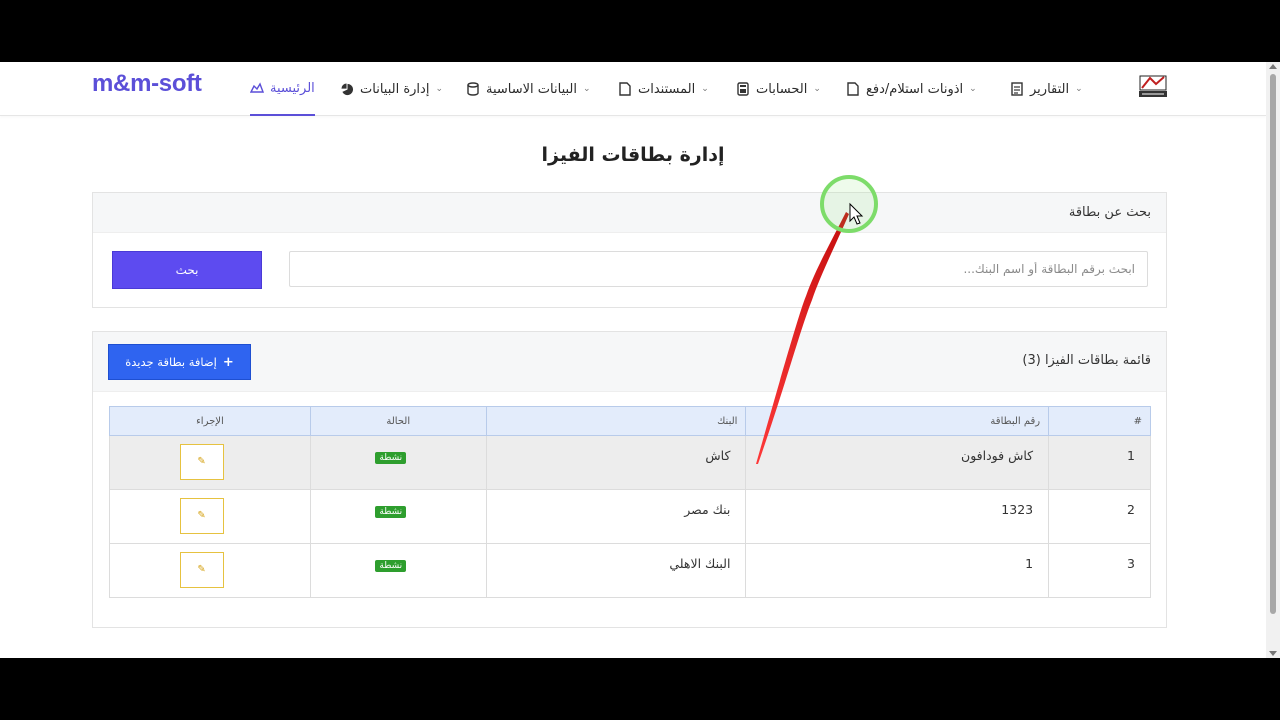  What do you see at coordinates (1050, 89) in the screenshot?
I see `nav-reports-label: التقارير` at bounding box center [1050, 89].